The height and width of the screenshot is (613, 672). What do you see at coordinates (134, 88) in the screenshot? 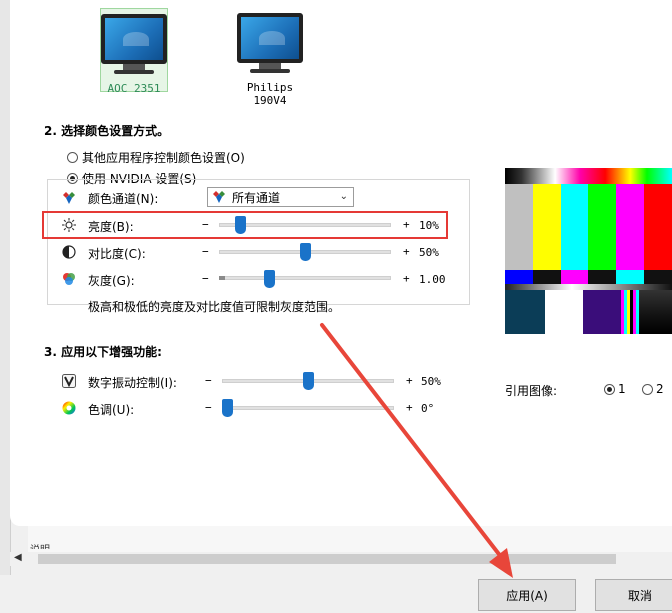
I see `monitor-label: AOC 2351` at bounding box center [134, 88].